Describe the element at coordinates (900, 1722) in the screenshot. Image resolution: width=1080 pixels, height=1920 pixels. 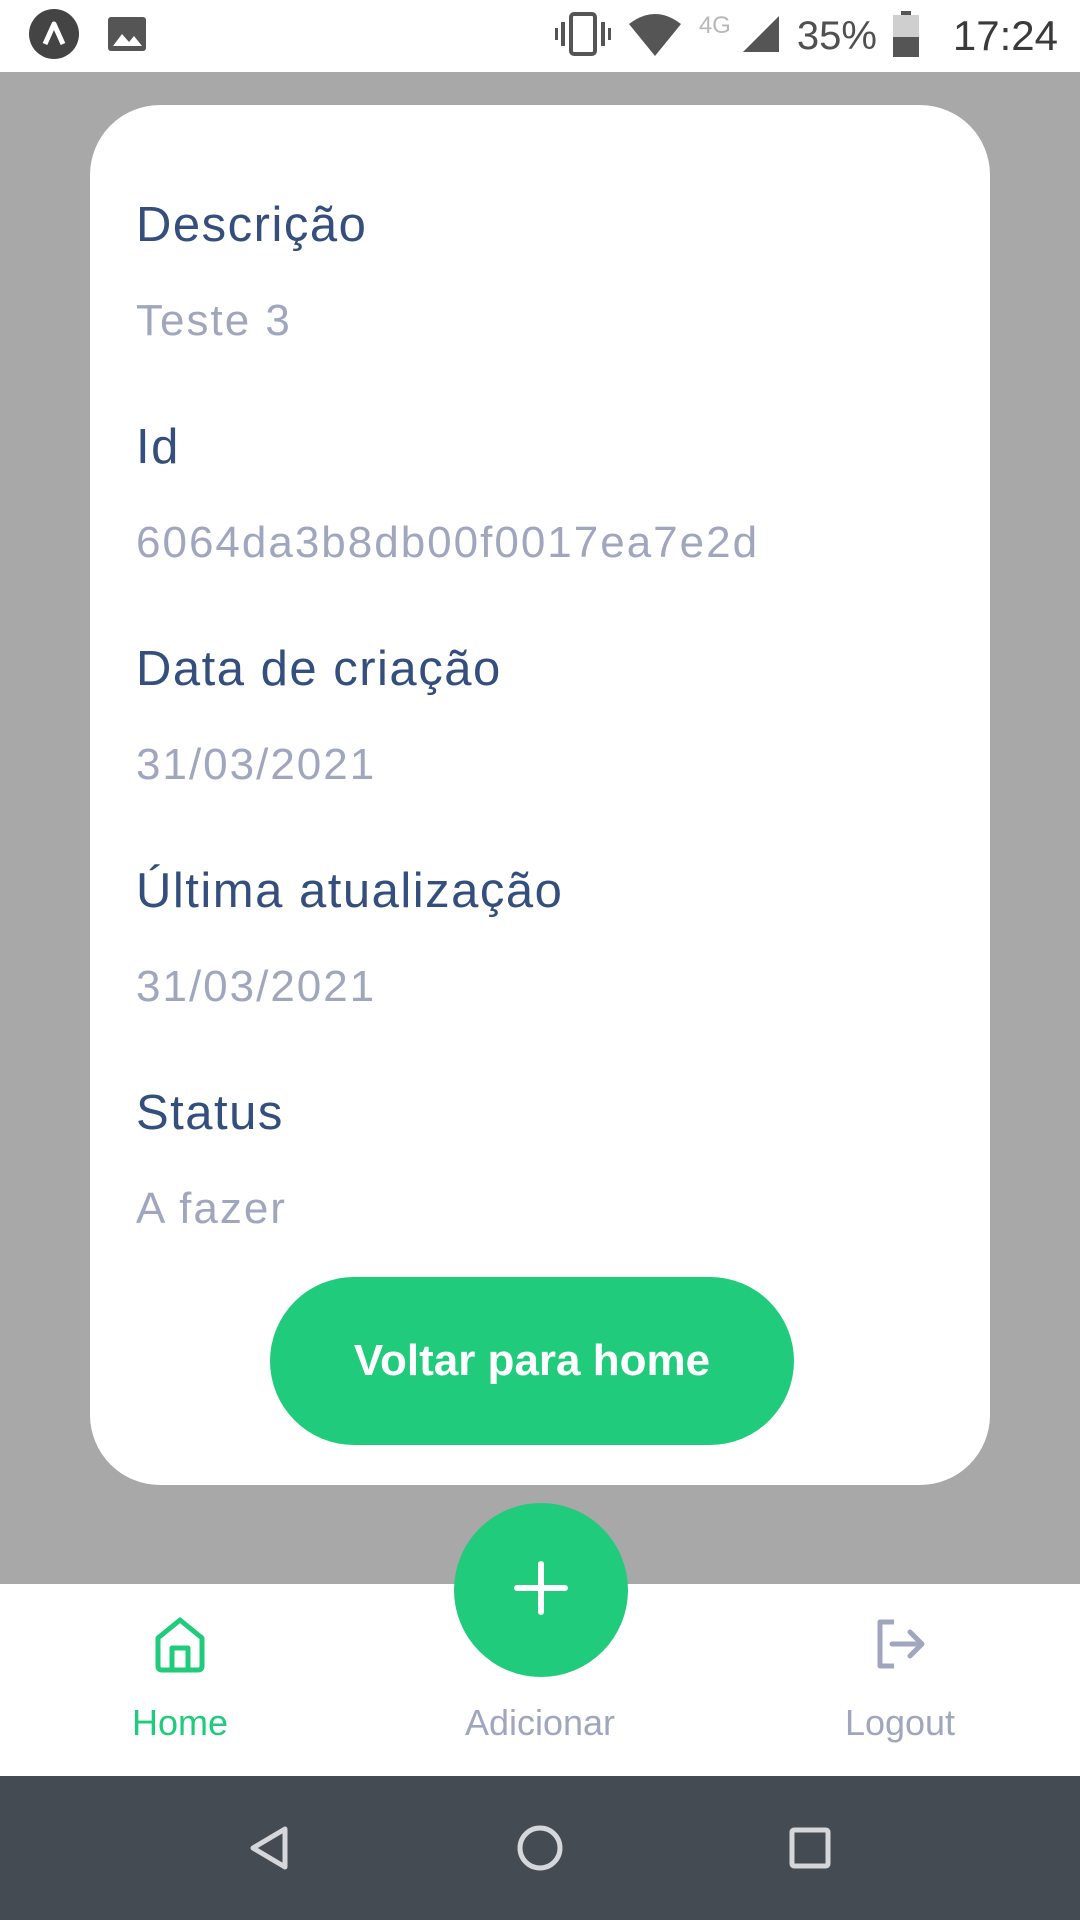
I see `tab-logout-label: Logout` at that location.